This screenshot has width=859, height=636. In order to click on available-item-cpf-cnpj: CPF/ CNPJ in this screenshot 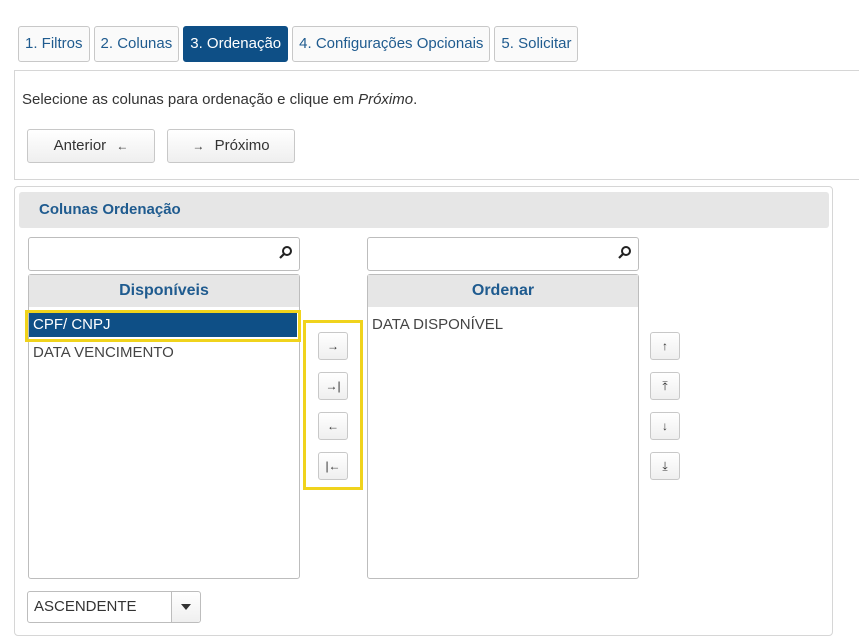, I will do `click(163, 325)`.